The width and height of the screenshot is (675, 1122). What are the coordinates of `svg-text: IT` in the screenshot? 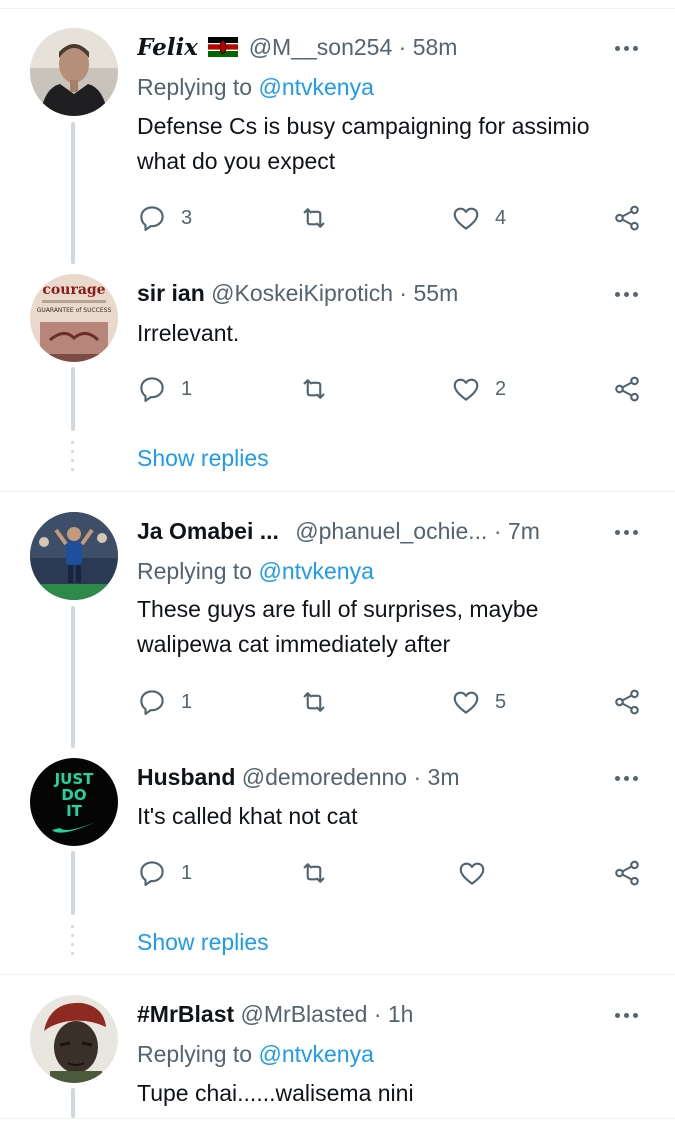 It's located at (74, 811).